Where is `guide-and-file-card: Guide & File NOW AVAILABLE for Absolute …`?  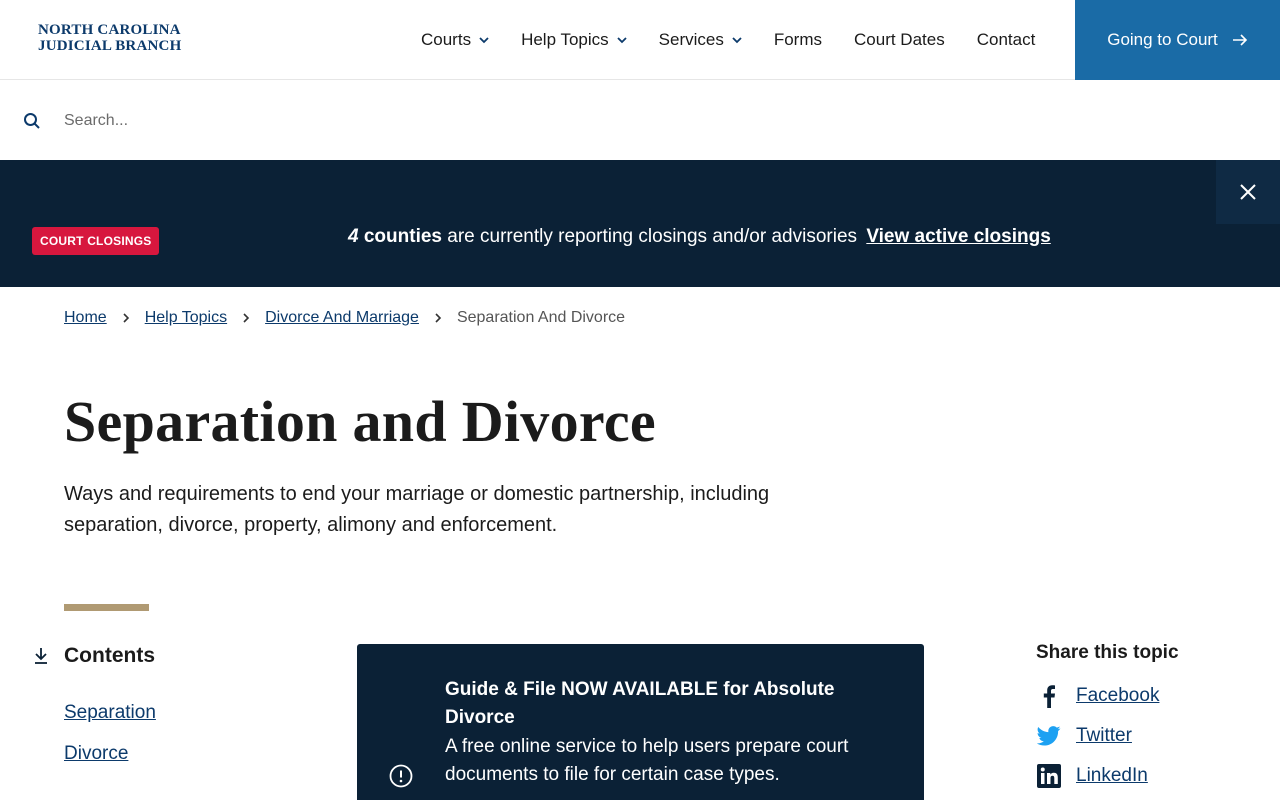
guide-and-file-card: Guide & File NOW AVAILABLE for Absolute … is located at coordinates (640, 722).